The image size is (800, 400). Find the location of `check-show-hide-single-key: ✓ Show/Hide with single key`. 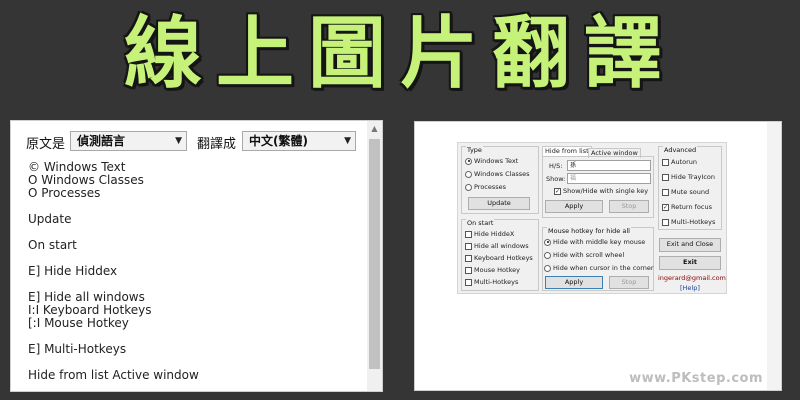

check-show-hide-single-key: ✓ Show/Hide with single key is located at coordinates (601, 191).